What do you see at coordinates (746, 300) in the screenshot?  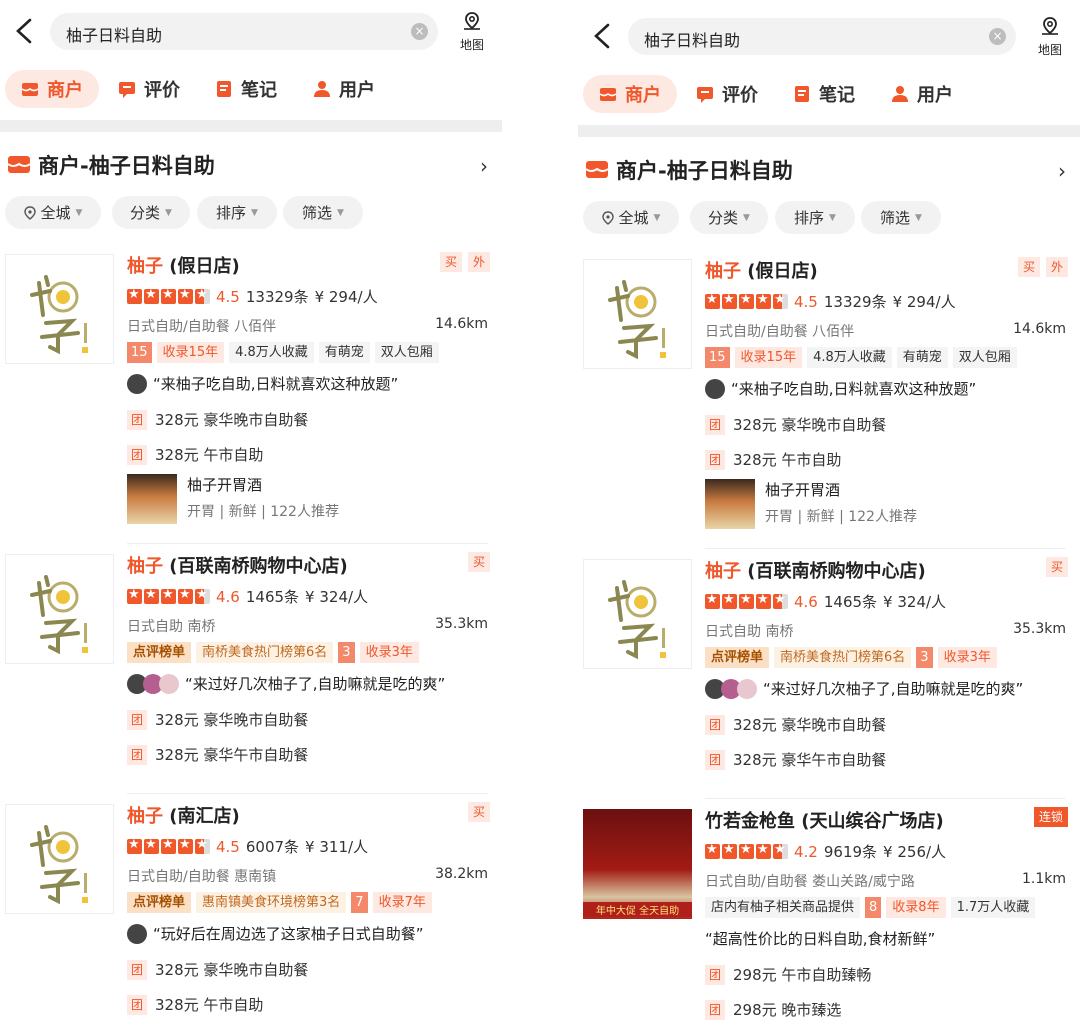 I see `star-rating` at bounding box center [746, 300].